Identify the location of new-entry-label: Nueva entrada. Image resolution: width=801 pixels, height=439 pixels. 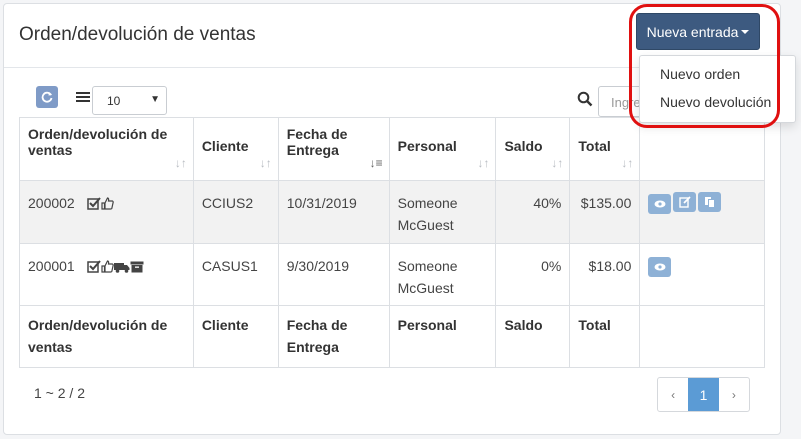
(692, 31).